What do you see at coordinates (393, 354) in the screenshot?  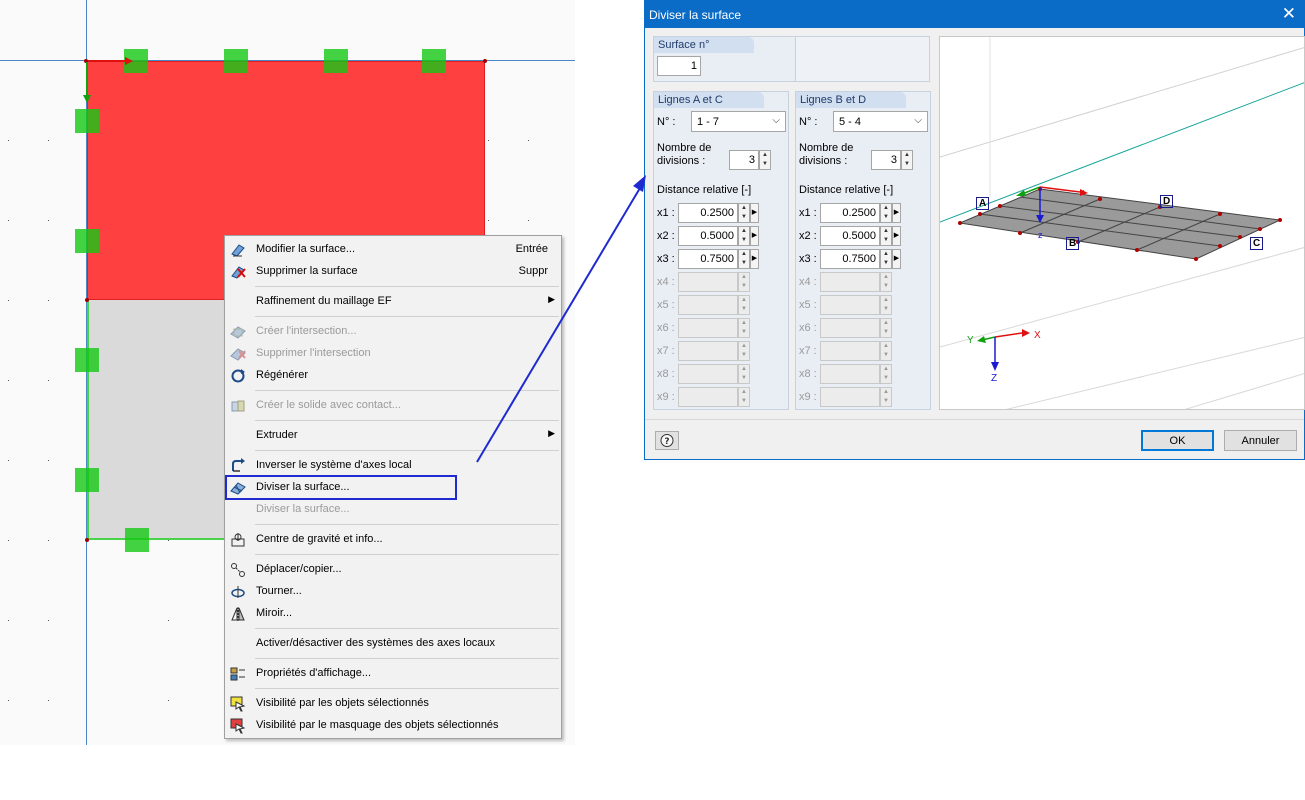 I see `menu-item-delete-intersection: Supprimer l'intersection` at bounding box center [393, 354].